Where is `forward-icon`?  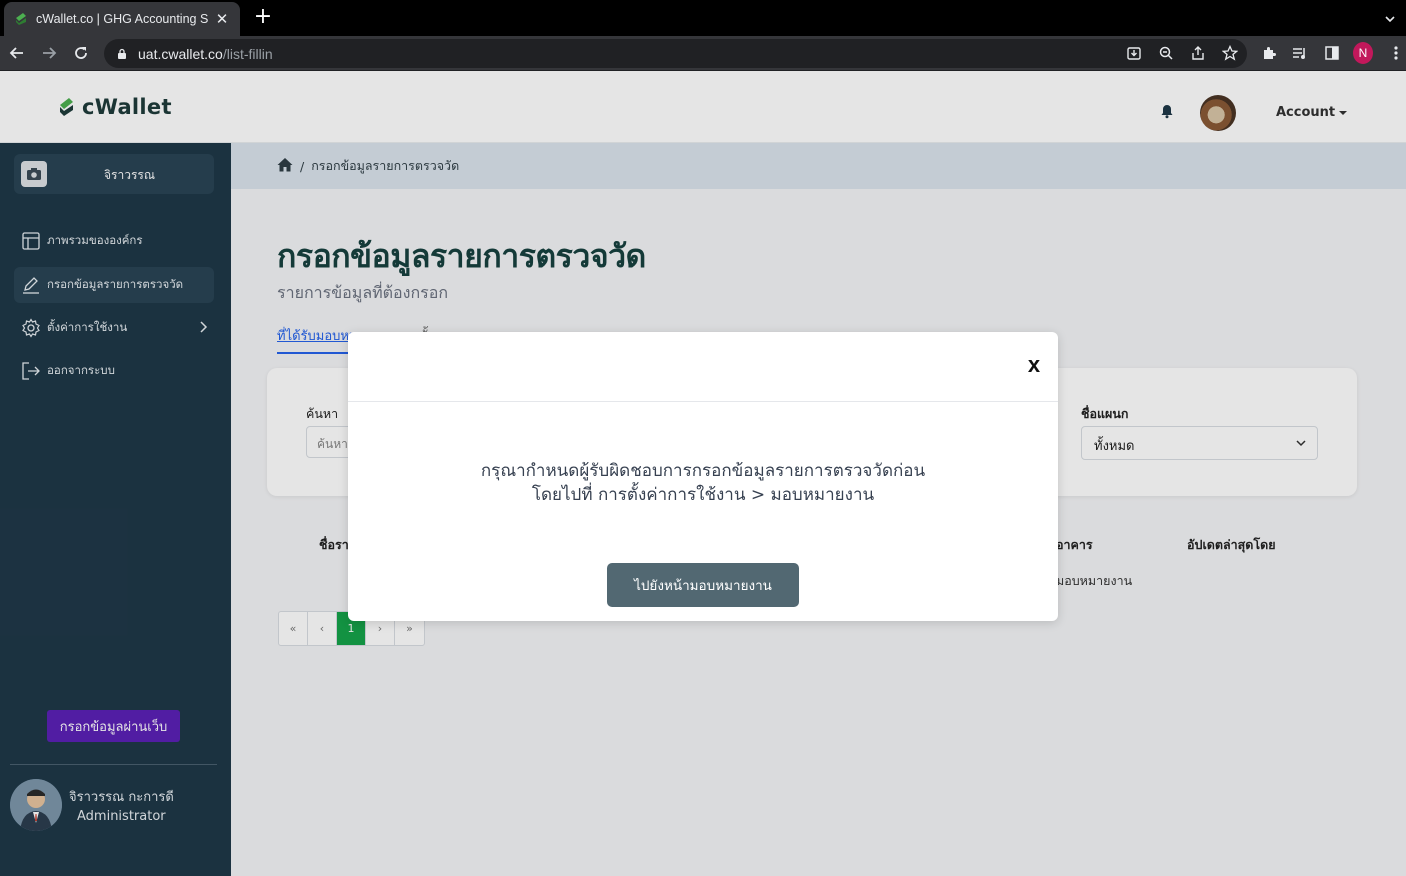
forward-icon is located at coordinates (49, 53).